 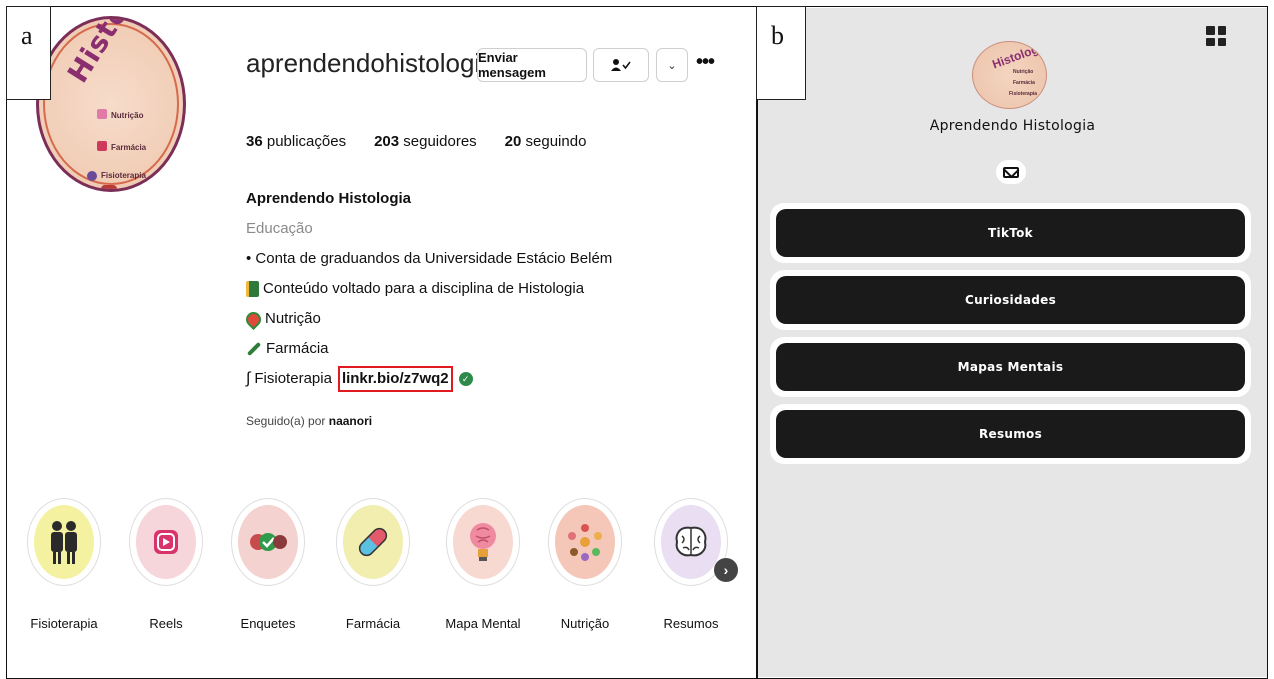 I want to click on more-options-button: •••, so click(x=705, y=62).